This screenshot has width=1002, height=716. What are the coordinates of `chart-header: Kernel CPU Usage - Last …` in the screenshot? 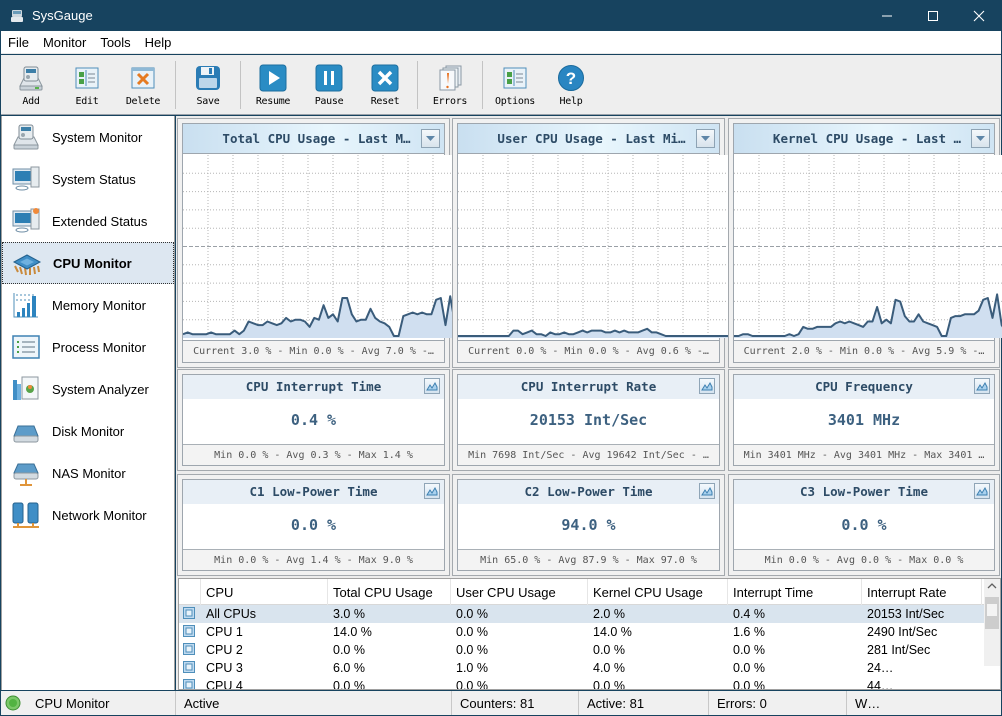 It's located at (864, 139).